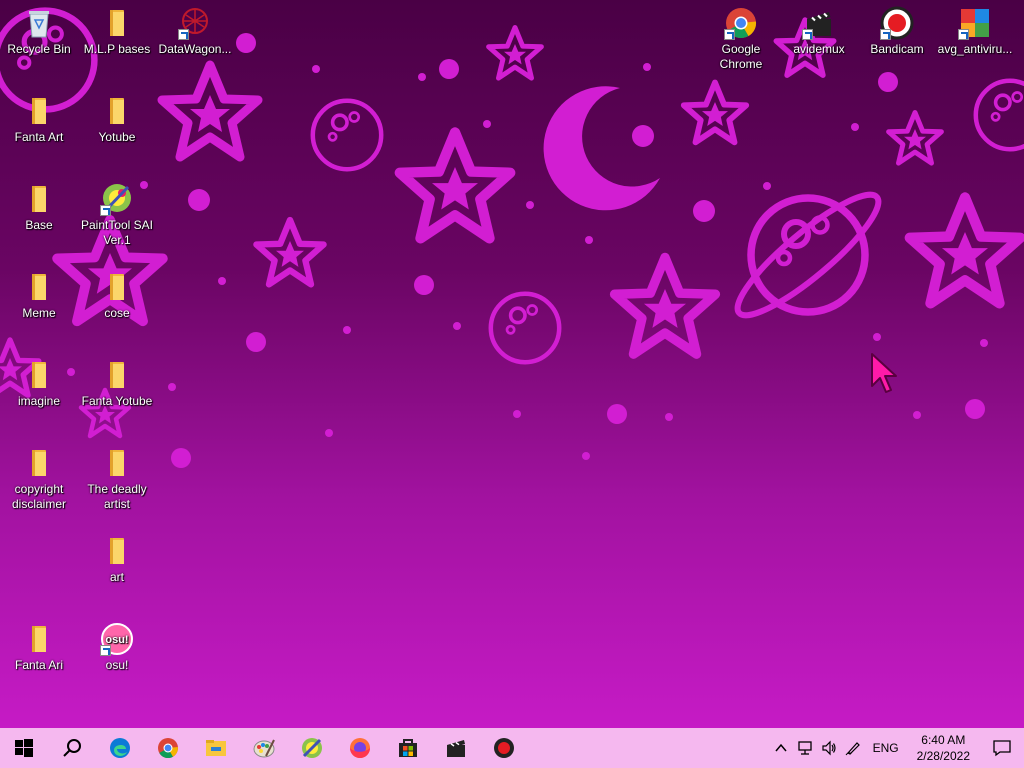 This screenshot has height=768, width=1024. What do you see at coordinates (39, 225) in the screenshot?
I see `desktop-icon-label: Base` at bounding box center [39, 225].